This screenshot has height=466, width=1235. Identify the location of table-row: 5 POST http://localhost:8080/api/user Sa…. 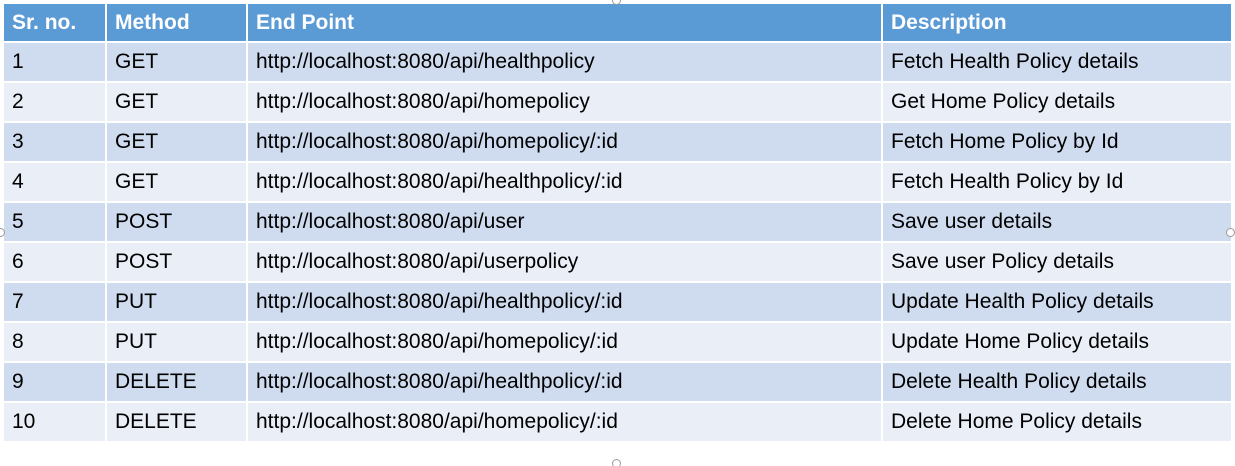
(617, 222).